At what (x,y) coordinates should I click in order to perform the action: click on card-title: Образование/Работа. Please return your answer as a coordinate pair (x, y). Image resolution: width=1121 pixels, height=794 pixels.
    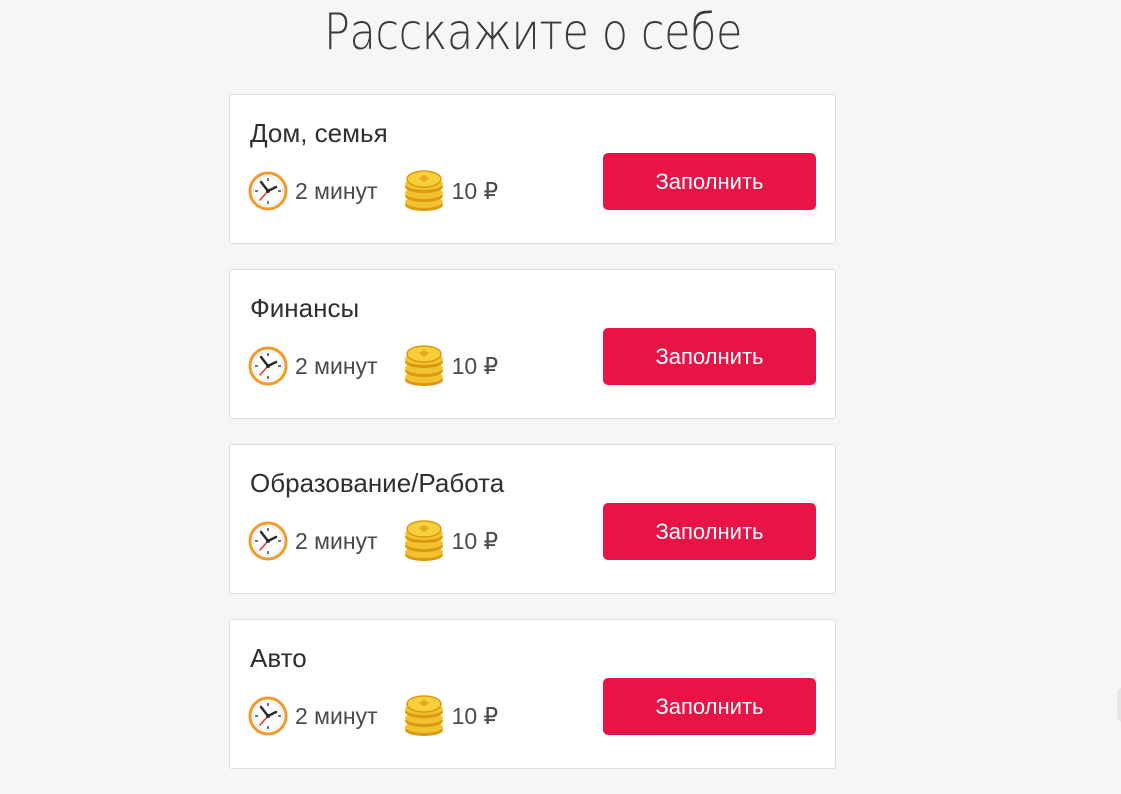
    Looking at the image, I should click on (377, 483).